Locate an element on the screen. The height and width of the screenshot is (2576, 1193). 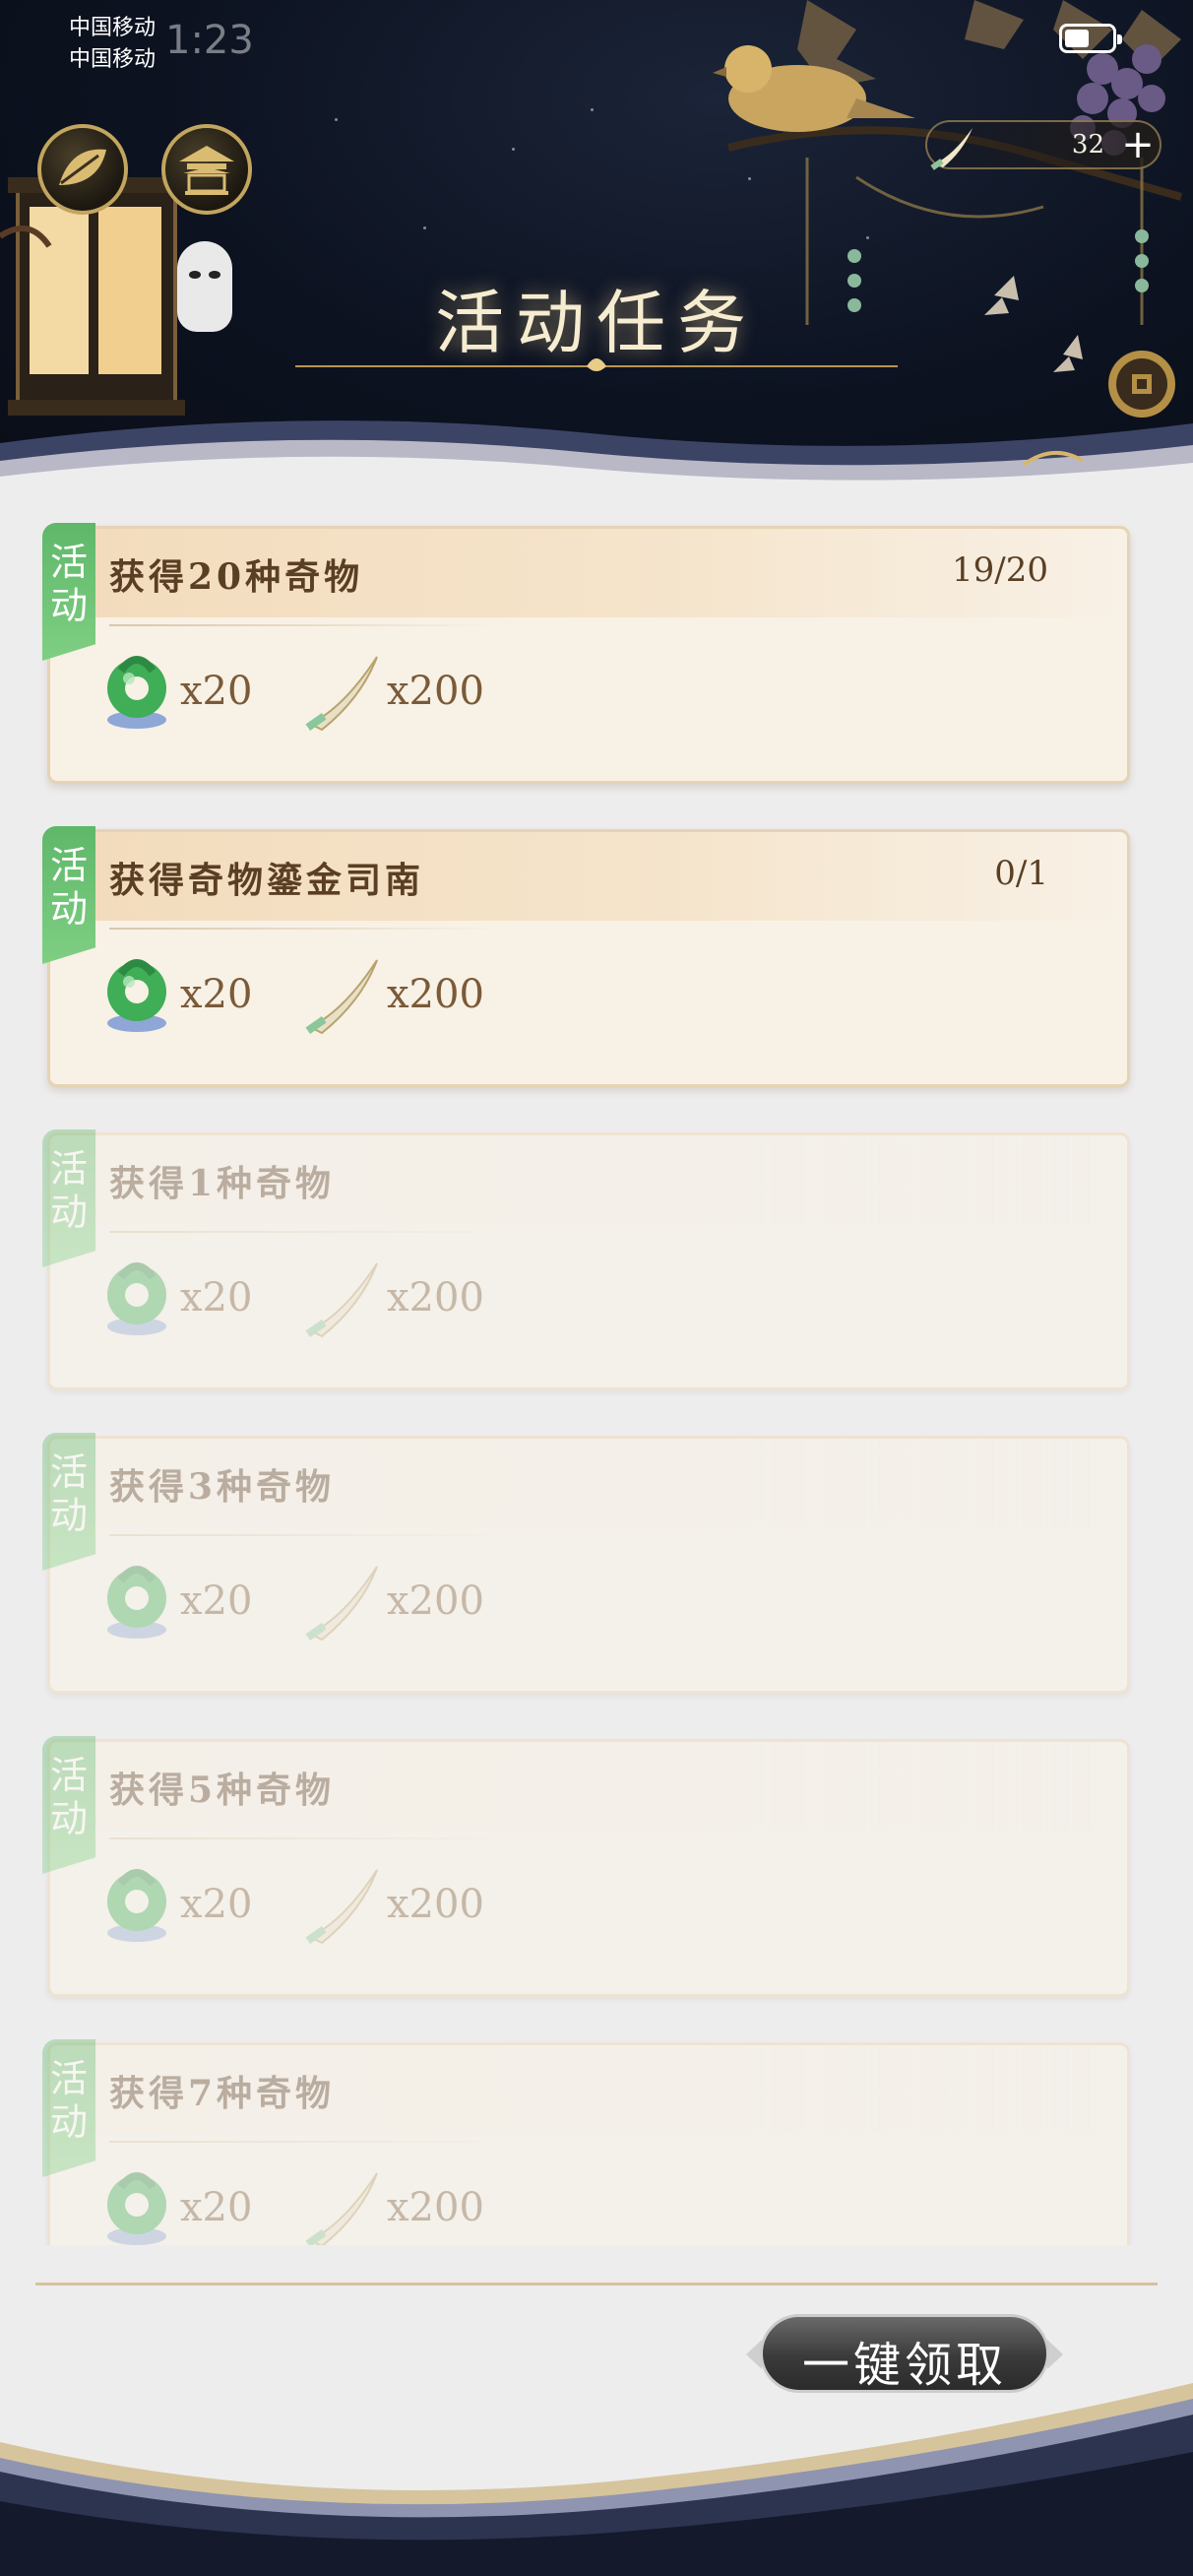
task-card: 活动 获得7种奇物 x20 x200 is located at coordinates (586, 2142).